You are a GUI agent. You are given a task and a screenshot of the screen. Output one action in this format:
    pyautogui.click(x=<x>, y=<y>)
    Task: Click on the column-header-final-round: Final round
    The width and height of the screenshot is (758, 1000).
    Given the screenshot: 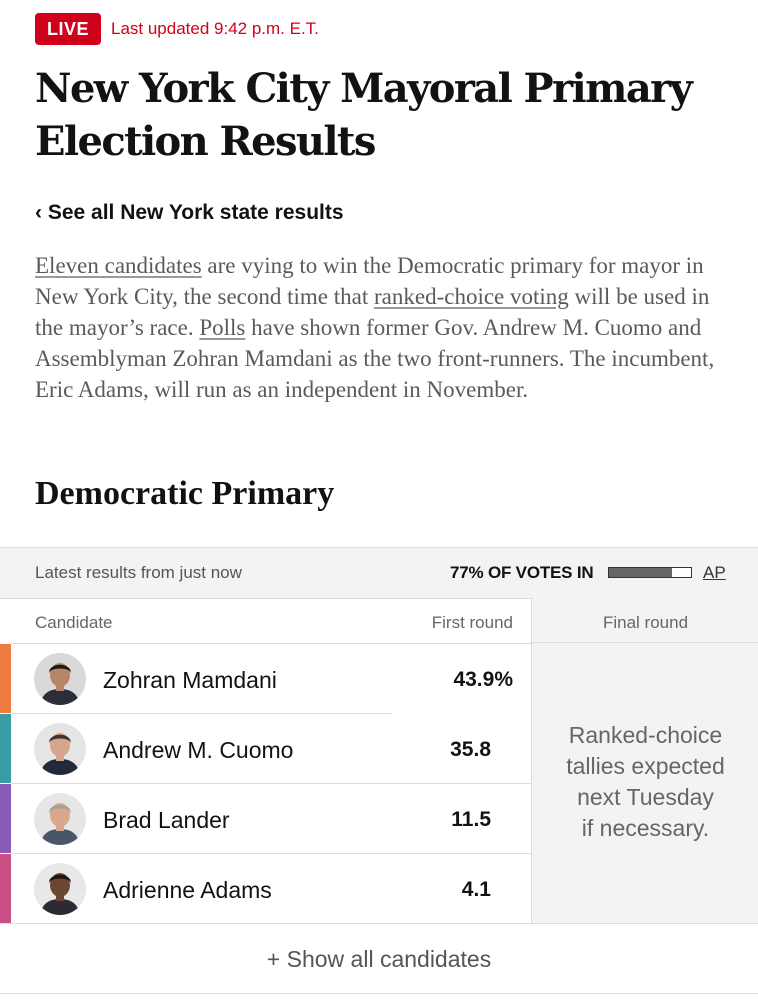 What is the action you would take?
    pyautogui.click(x=645, y=622)
    